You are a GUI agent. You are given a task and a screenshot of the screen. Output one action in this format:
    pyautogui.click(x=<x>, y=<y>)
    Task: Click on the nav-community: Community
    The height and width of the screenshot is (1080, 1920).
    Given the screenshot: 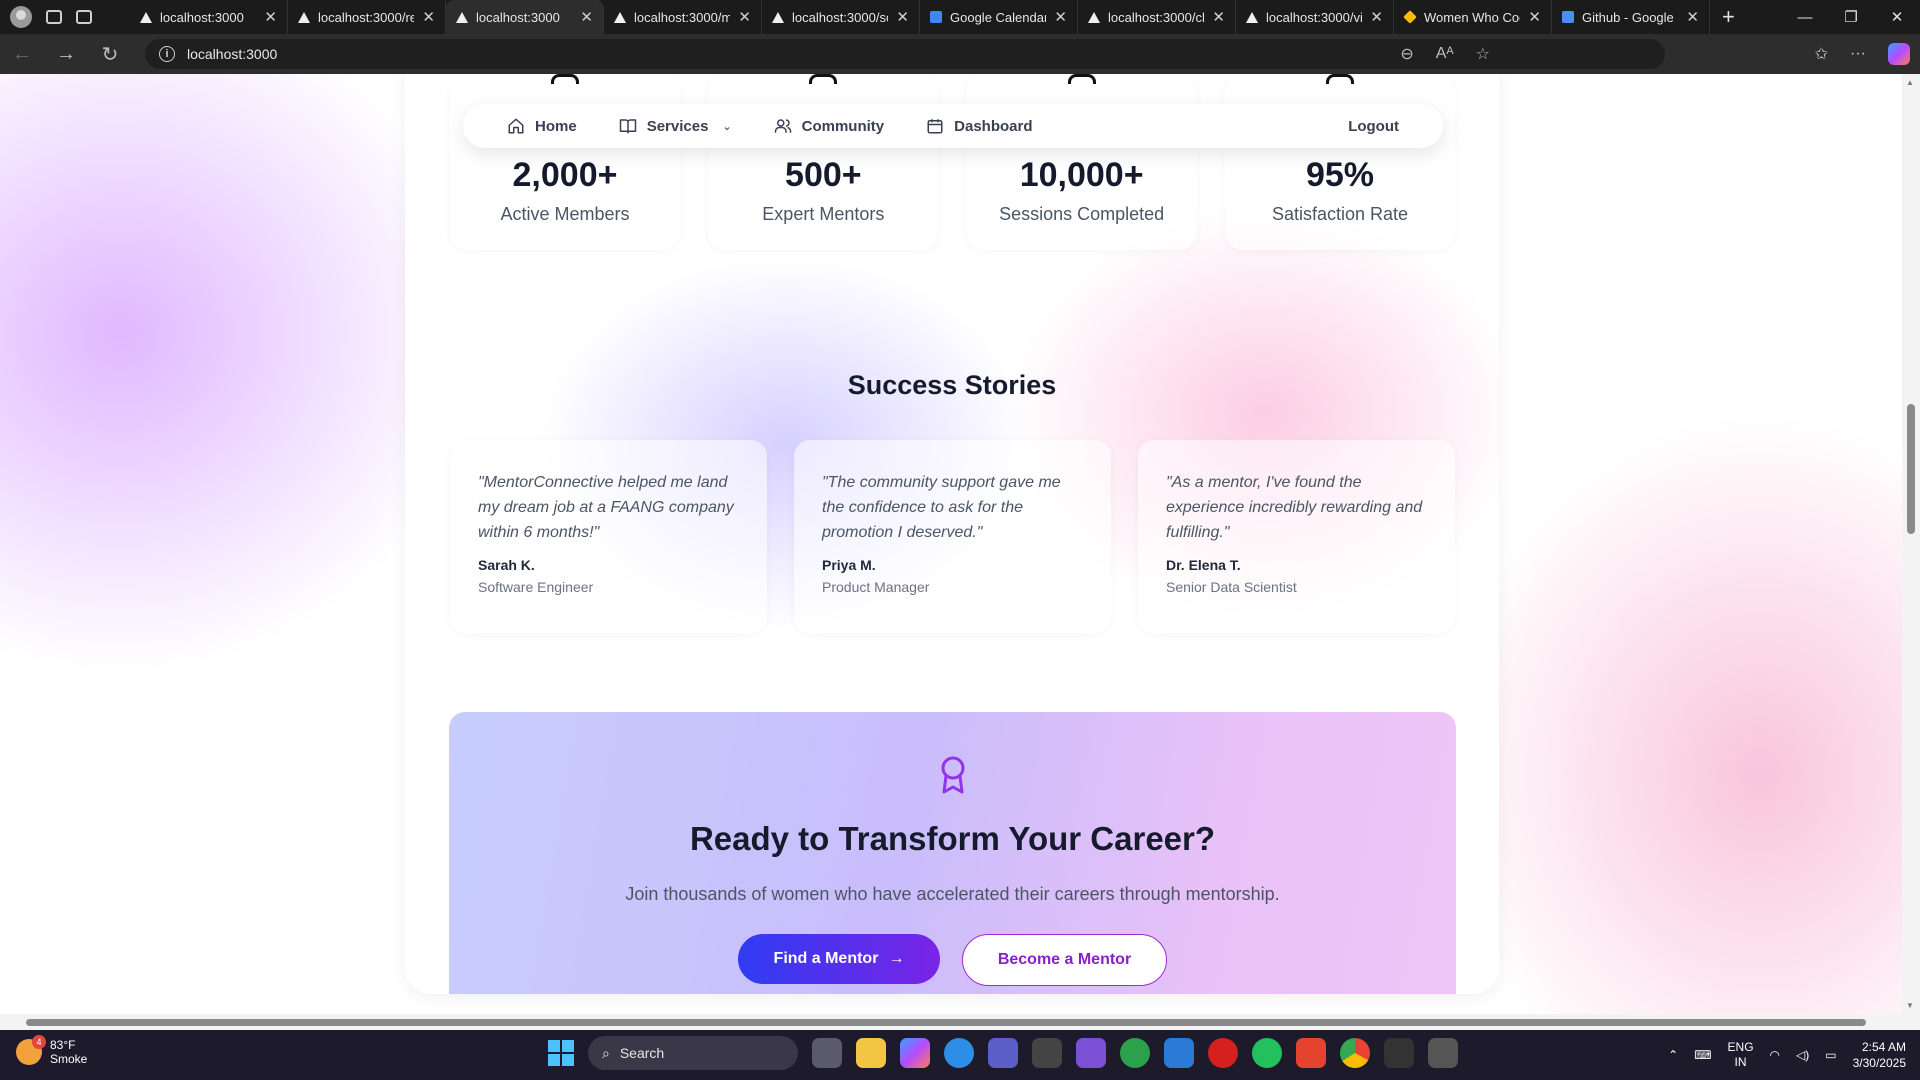 What is the action you would take?
    pyautogui.click(x=829, y=126)
    